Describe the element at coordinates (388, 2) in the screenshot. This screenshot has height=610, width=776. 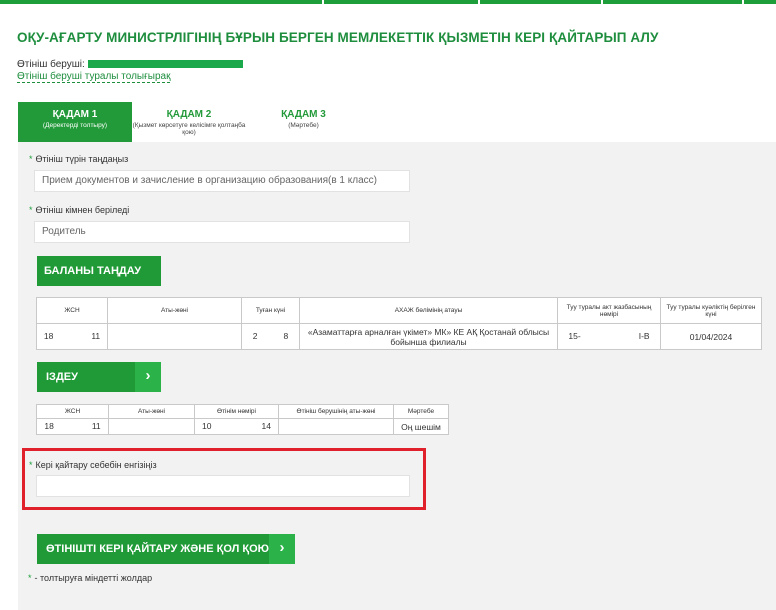
I see `top-accent-bar` at that location.